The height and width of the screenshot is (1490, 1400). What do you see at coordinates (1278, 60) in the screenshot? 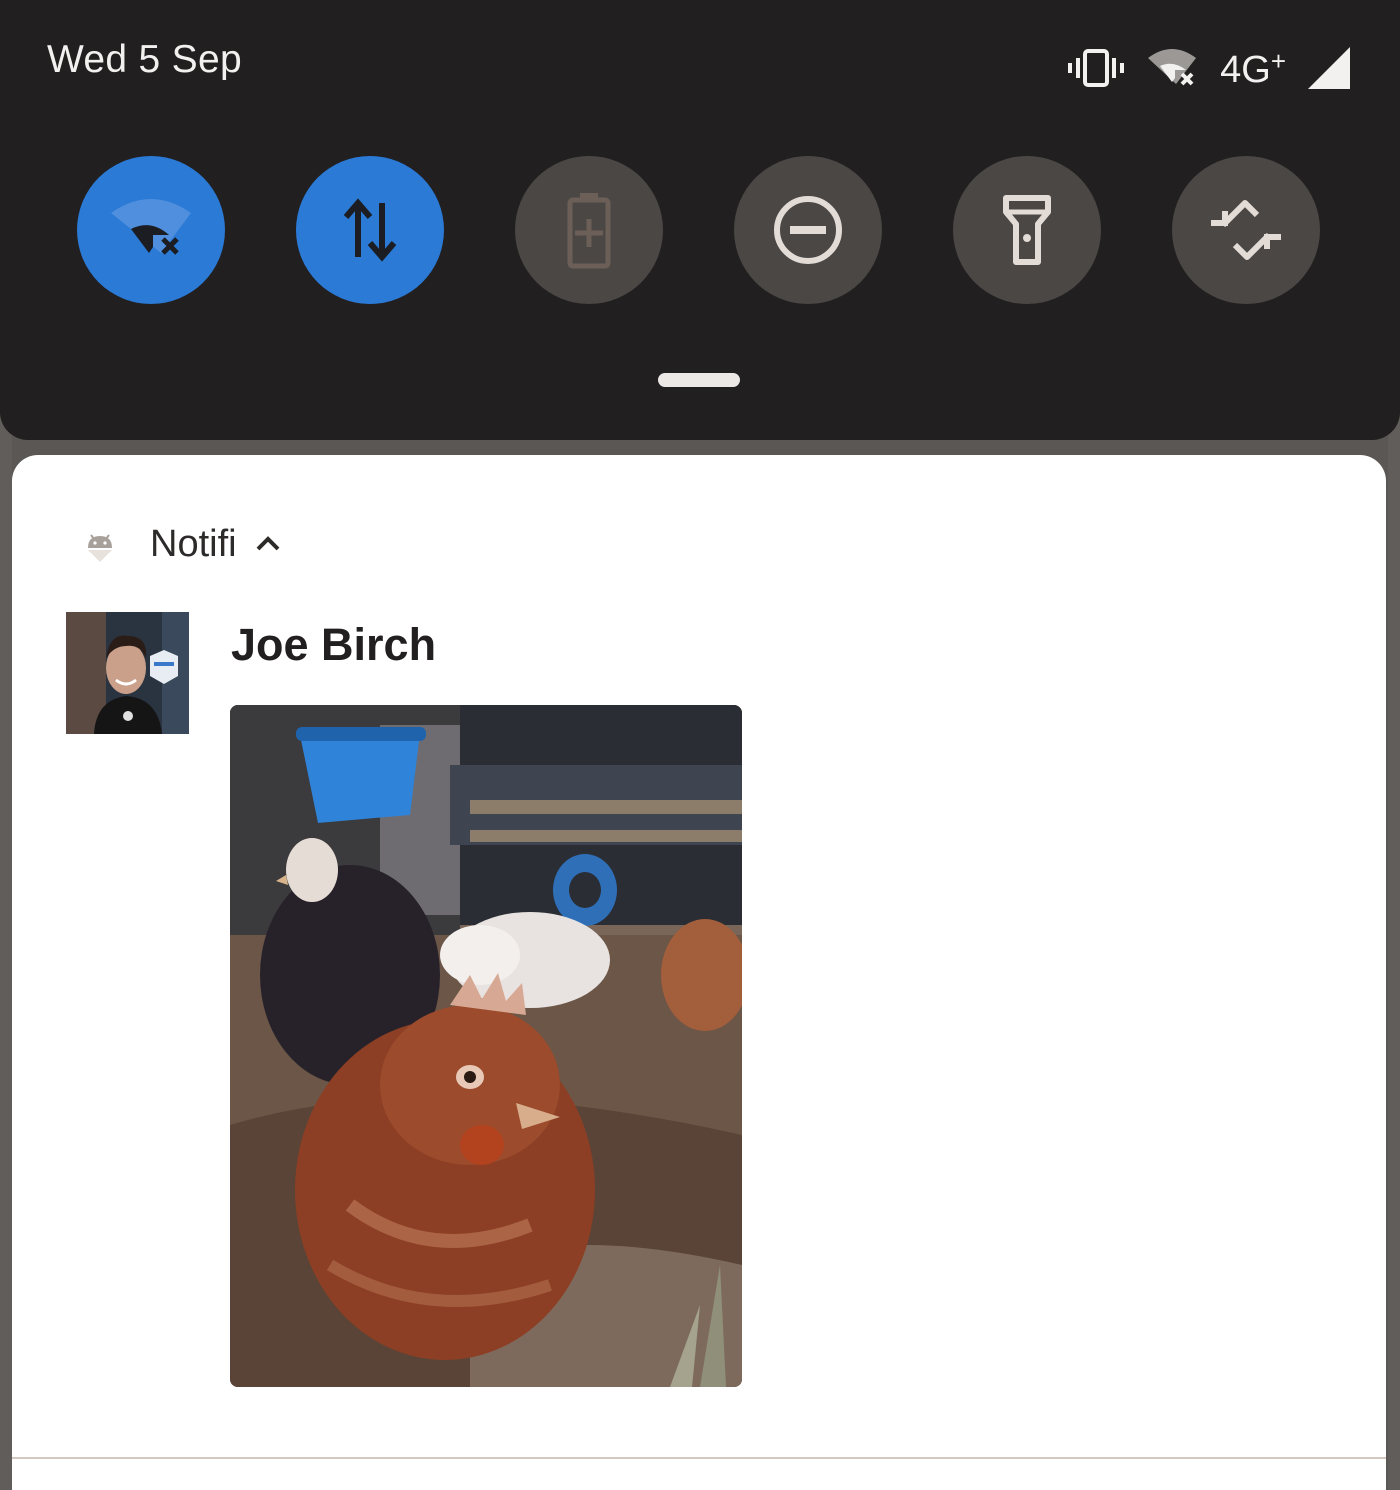
I see `network-type-suffix: +` at bounding box center [1278, 60].